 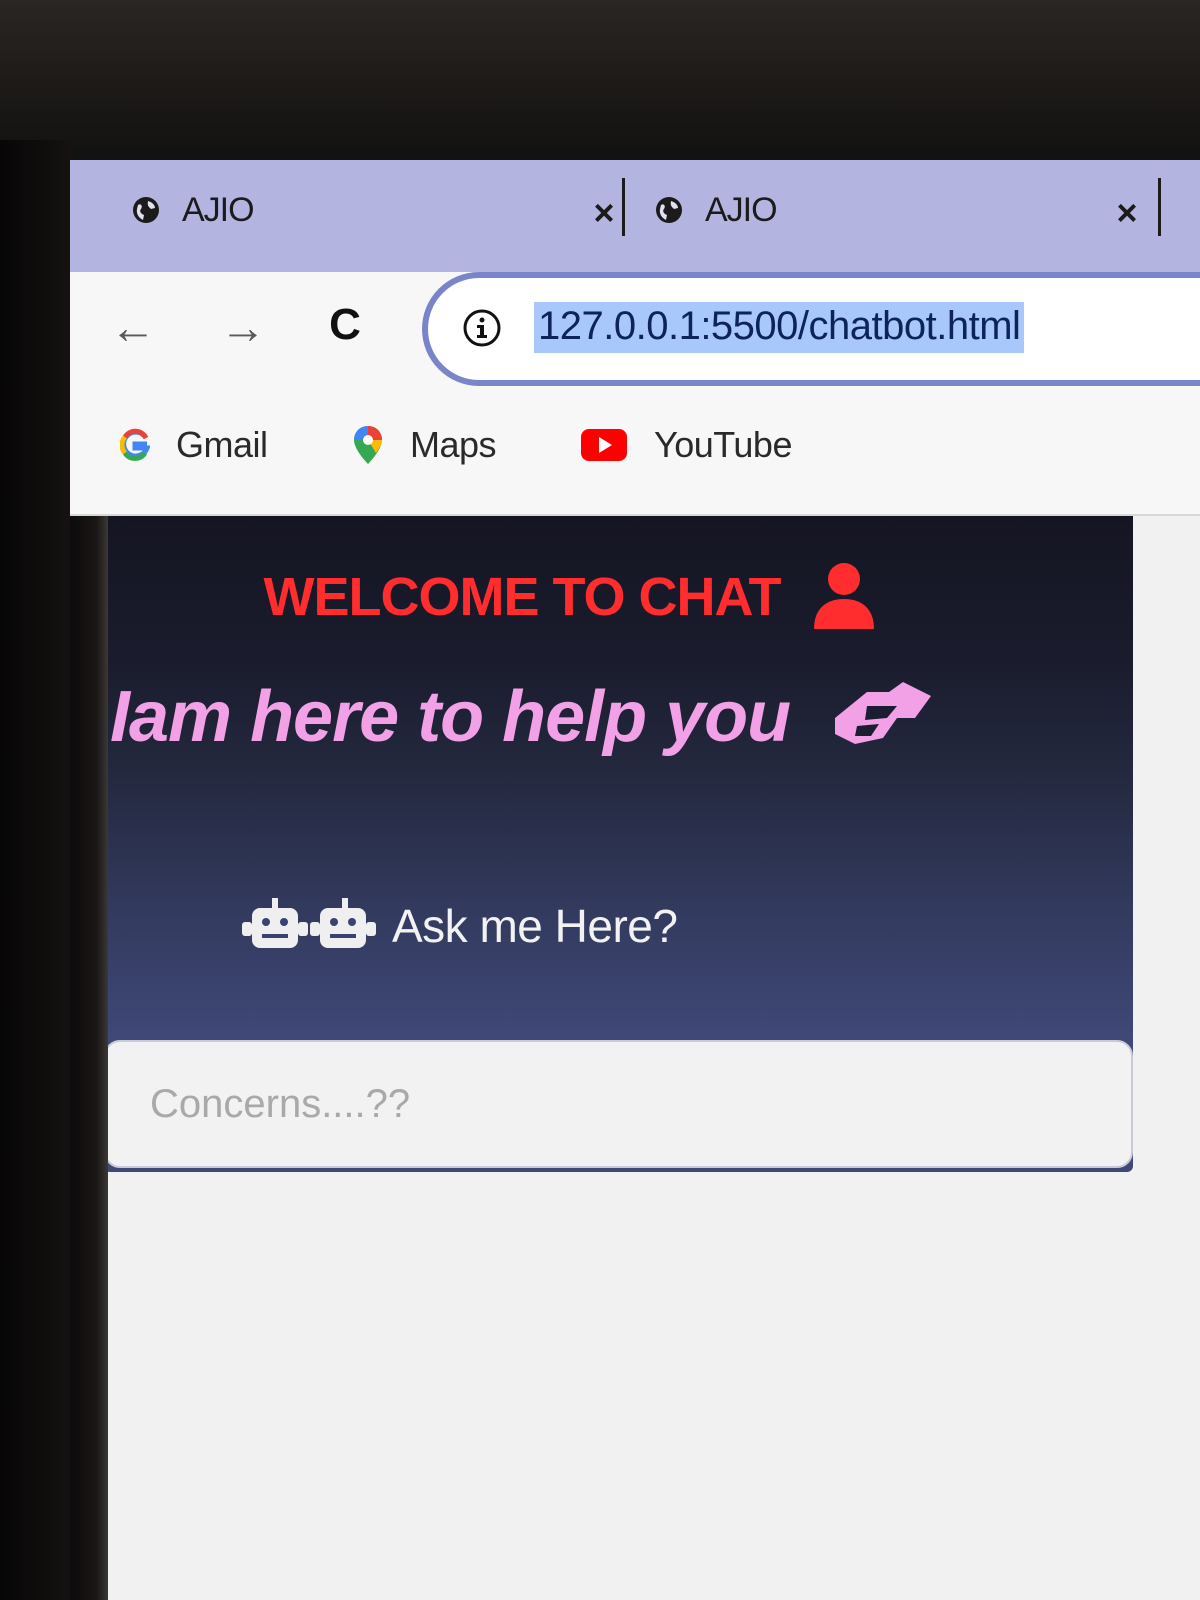 I want to click on tab-ajio-1: AJIO ×, so click(x=377, y=210).